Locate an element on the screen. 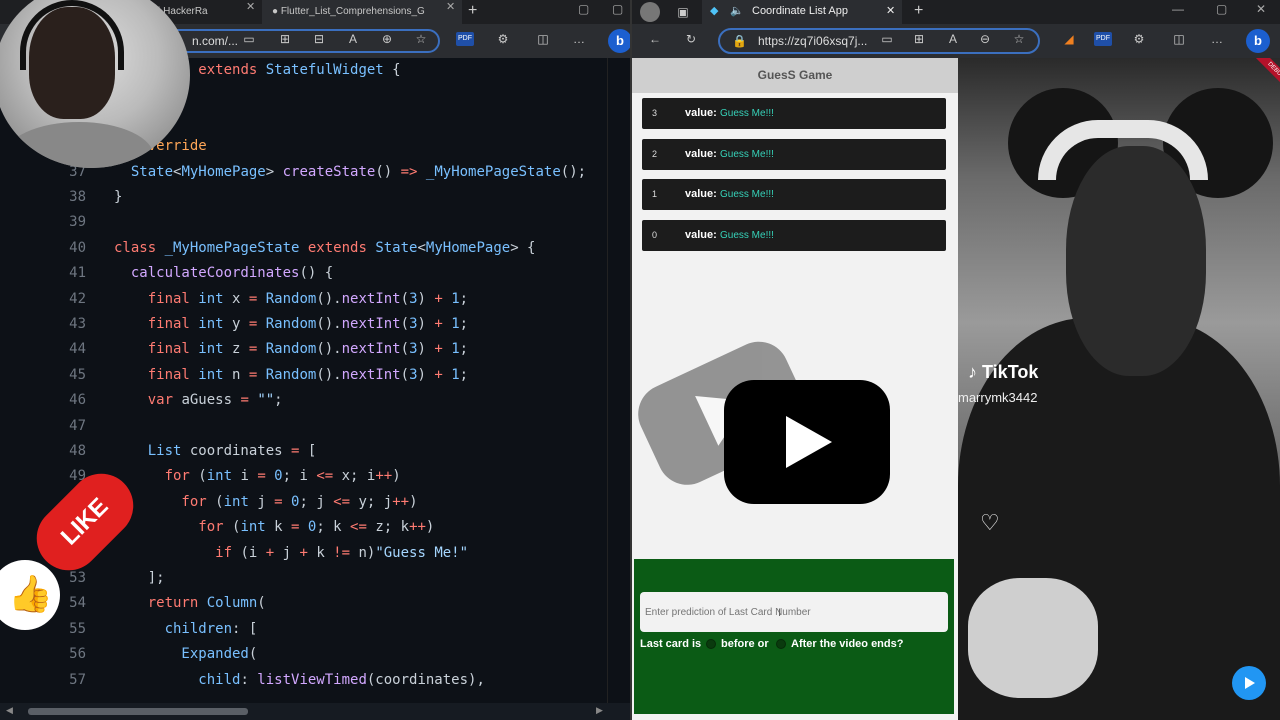  code-token: 3 is located at coordinates (413, 324).